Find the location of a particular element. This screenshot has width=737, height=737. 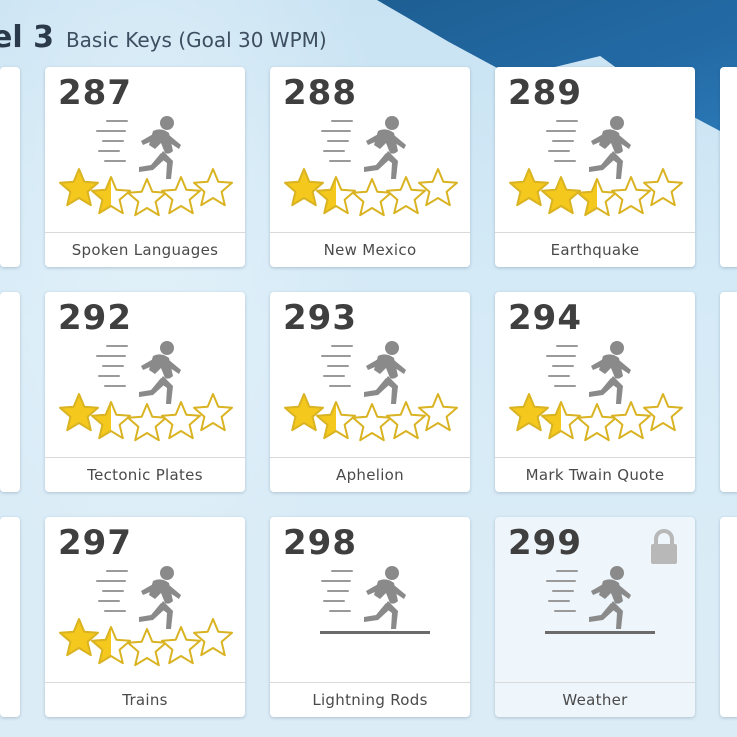

lesson-title: Earthquake is located at coordinates (595, 250).